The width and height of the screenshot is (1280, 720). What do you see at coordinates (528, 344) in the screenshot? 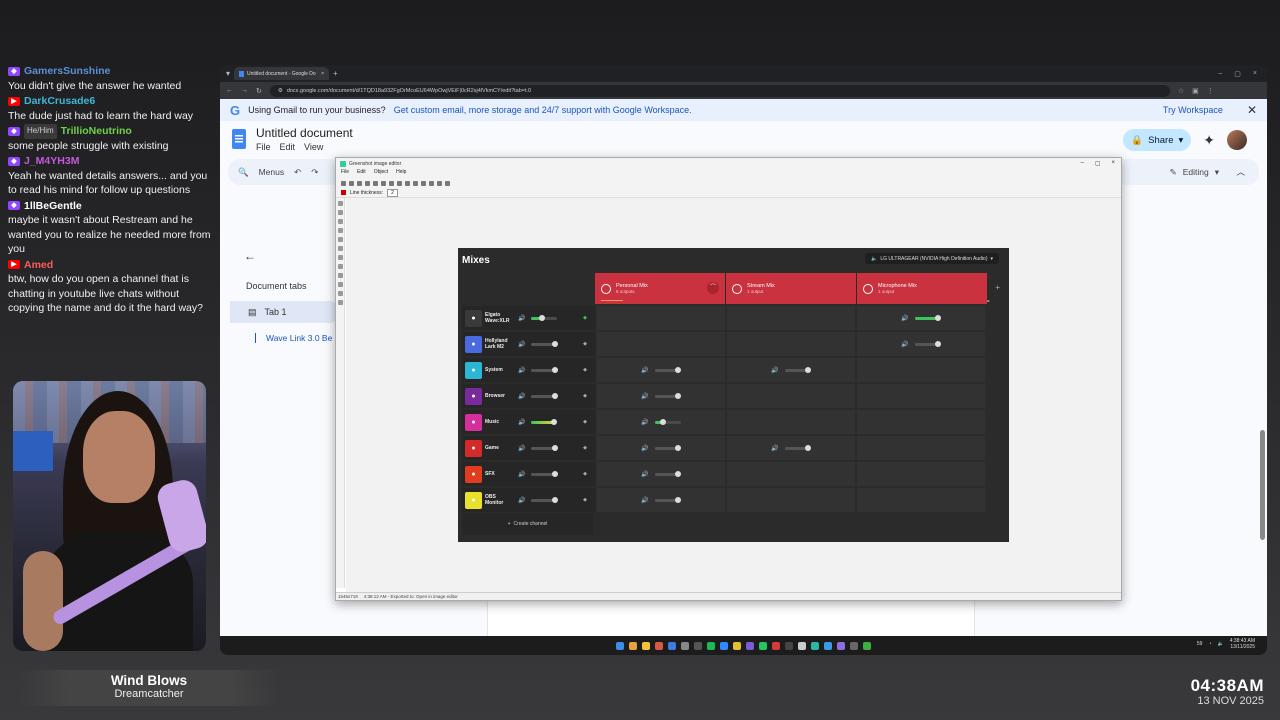
I see `channel-strip: ● Hollyland Lark M2 🔊 ◆` at bounding box center [528, 344].